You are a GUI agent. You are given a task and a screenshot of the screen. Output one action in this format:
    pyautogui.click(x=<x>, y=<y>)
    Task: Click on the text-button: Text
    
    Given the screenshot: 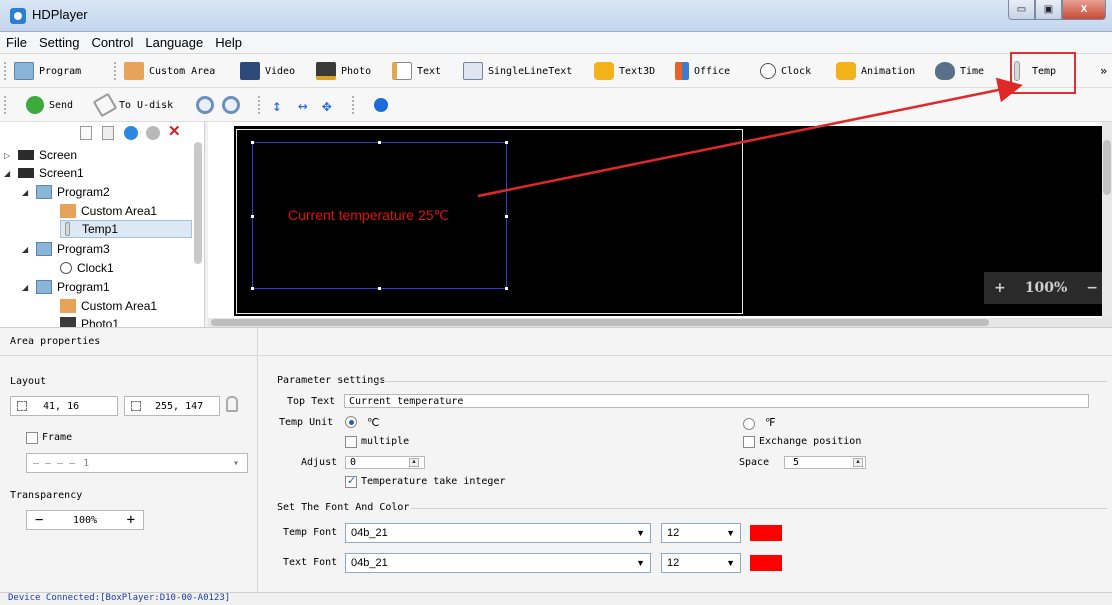 What is the action you would take?
    pyautogui.click(x=416, y=71)
    